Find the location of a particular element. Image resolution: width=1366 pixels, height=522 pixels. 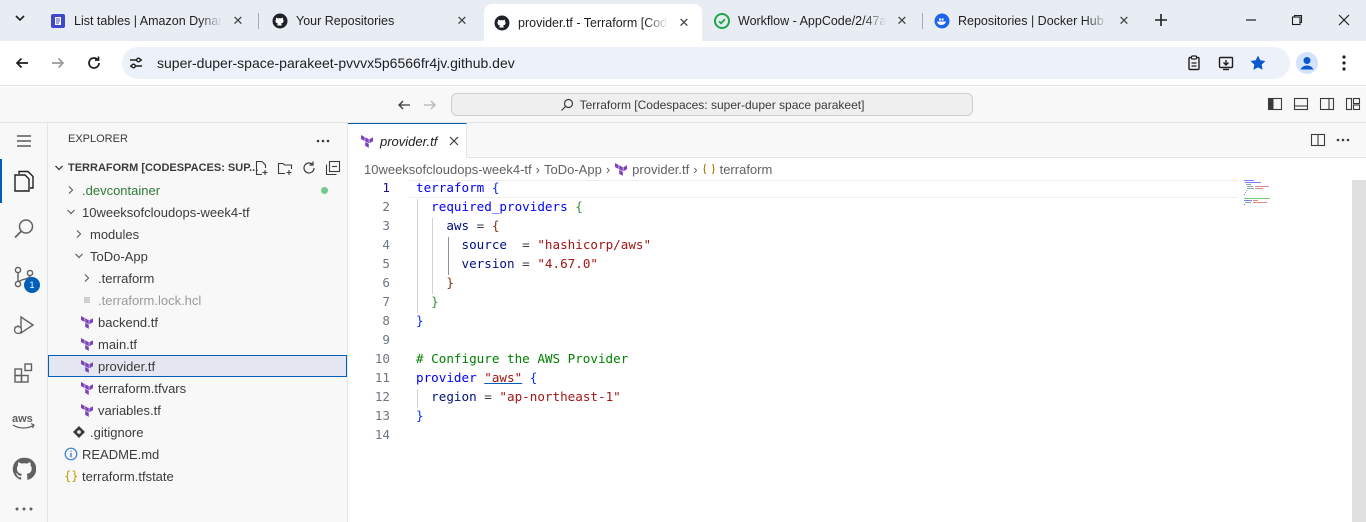

editor-more-actions is located at coordinates (1343, 140).